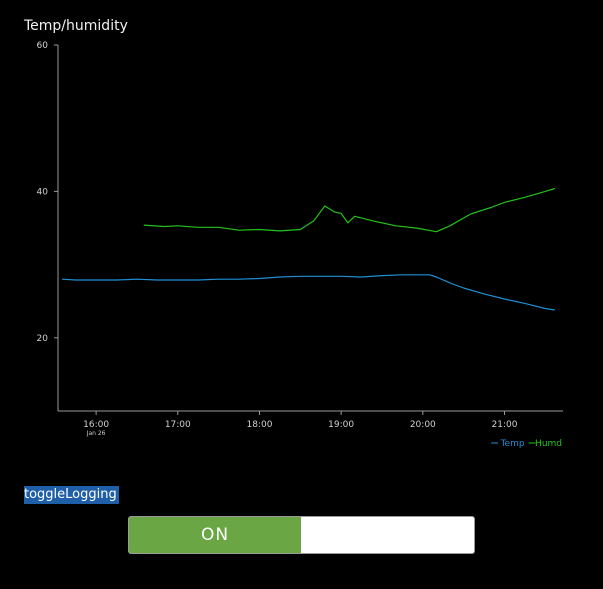 This screenshot has height=589, width=603. What do you see at coordinates (308, 292) in the screenshot?
I see `series-line-temp` at bounding box center [308, 292].